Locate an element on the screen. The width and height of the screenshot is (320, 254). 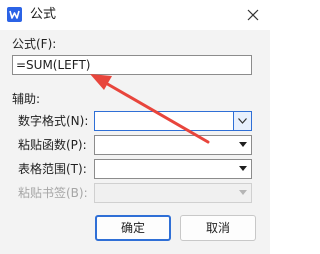
table-range-label: 表格范围(T): is located at coordinates (52, 169).